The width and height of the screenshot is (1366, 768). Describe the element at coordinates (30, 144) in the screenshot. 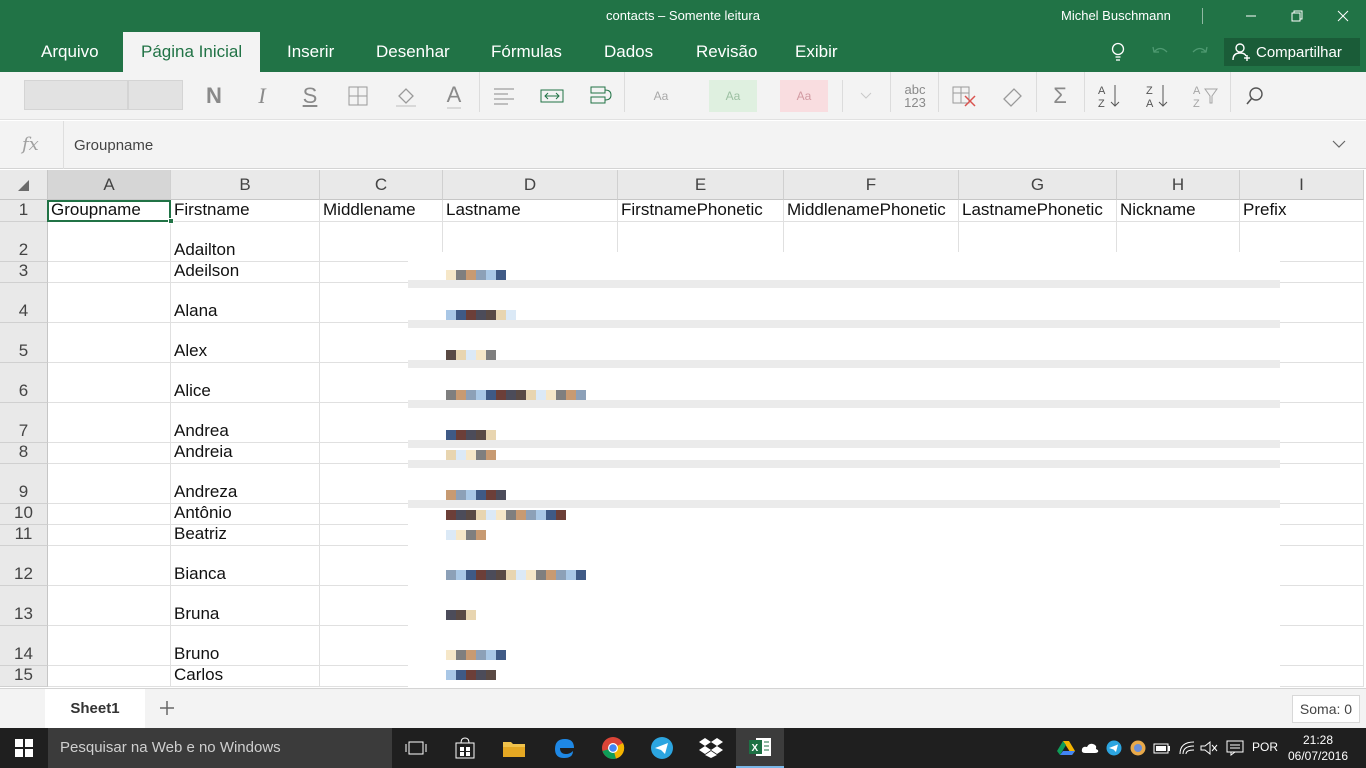

I see `fx-icon: fx` at that location.